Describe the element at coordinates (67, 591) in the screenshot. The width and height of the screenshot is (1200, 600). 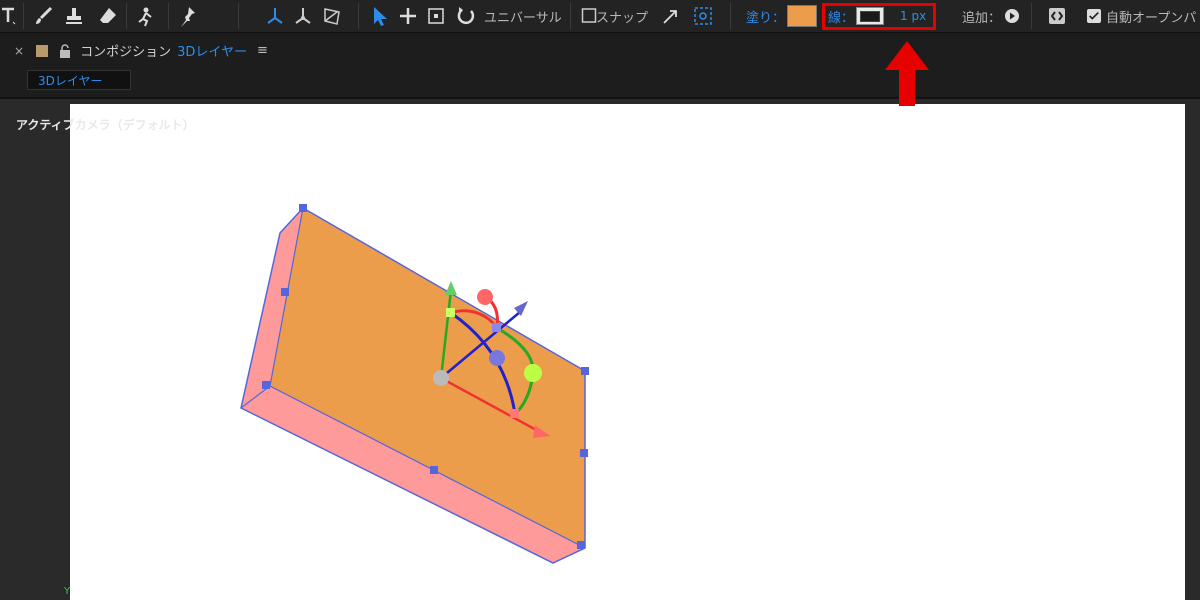
I see `axis-y-label: Y` at that location.